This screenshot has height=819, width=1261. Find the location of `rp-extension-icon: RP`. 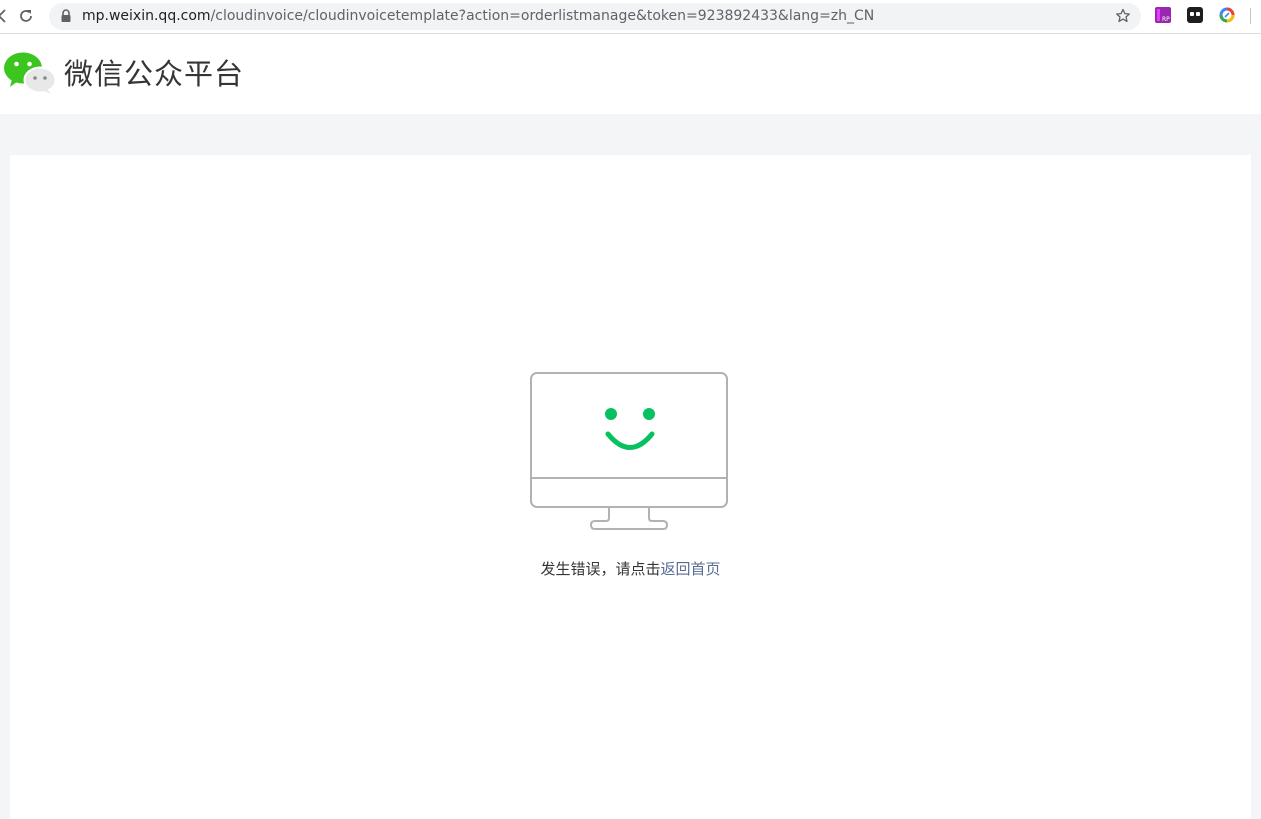

rp-extension-icon: RP is located at coordinates (1163, 15).